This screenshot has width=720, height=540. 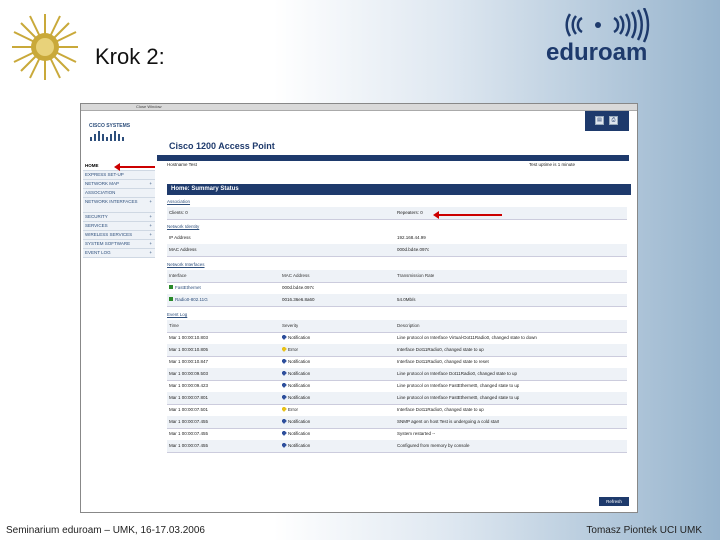 What do you see at coordinates (189, 409) in the screenshot?
I see `event-time: Mar 1 00:00:07.501` at bounding box center [189, 409].